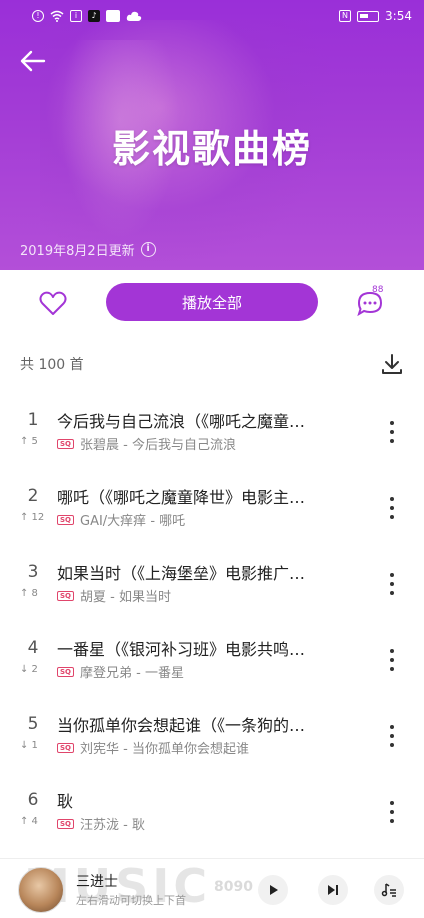 Image resolution: width=424 pixels, height=918 pixels. I want to click on action-row: 播放全部 88, so click(212, 304).